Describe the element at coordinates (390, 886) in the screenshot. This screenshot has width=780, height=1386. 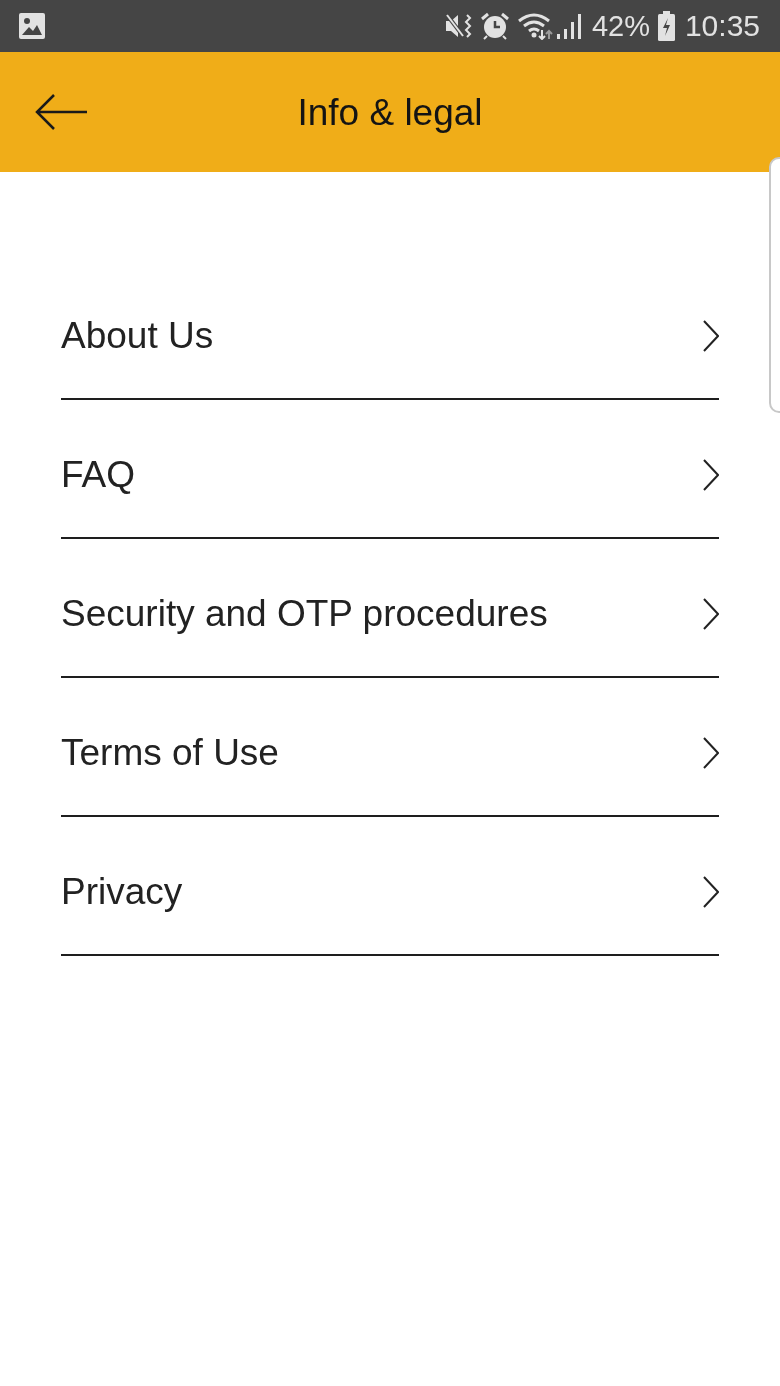
I see `menu-item: Privacy` at that location.